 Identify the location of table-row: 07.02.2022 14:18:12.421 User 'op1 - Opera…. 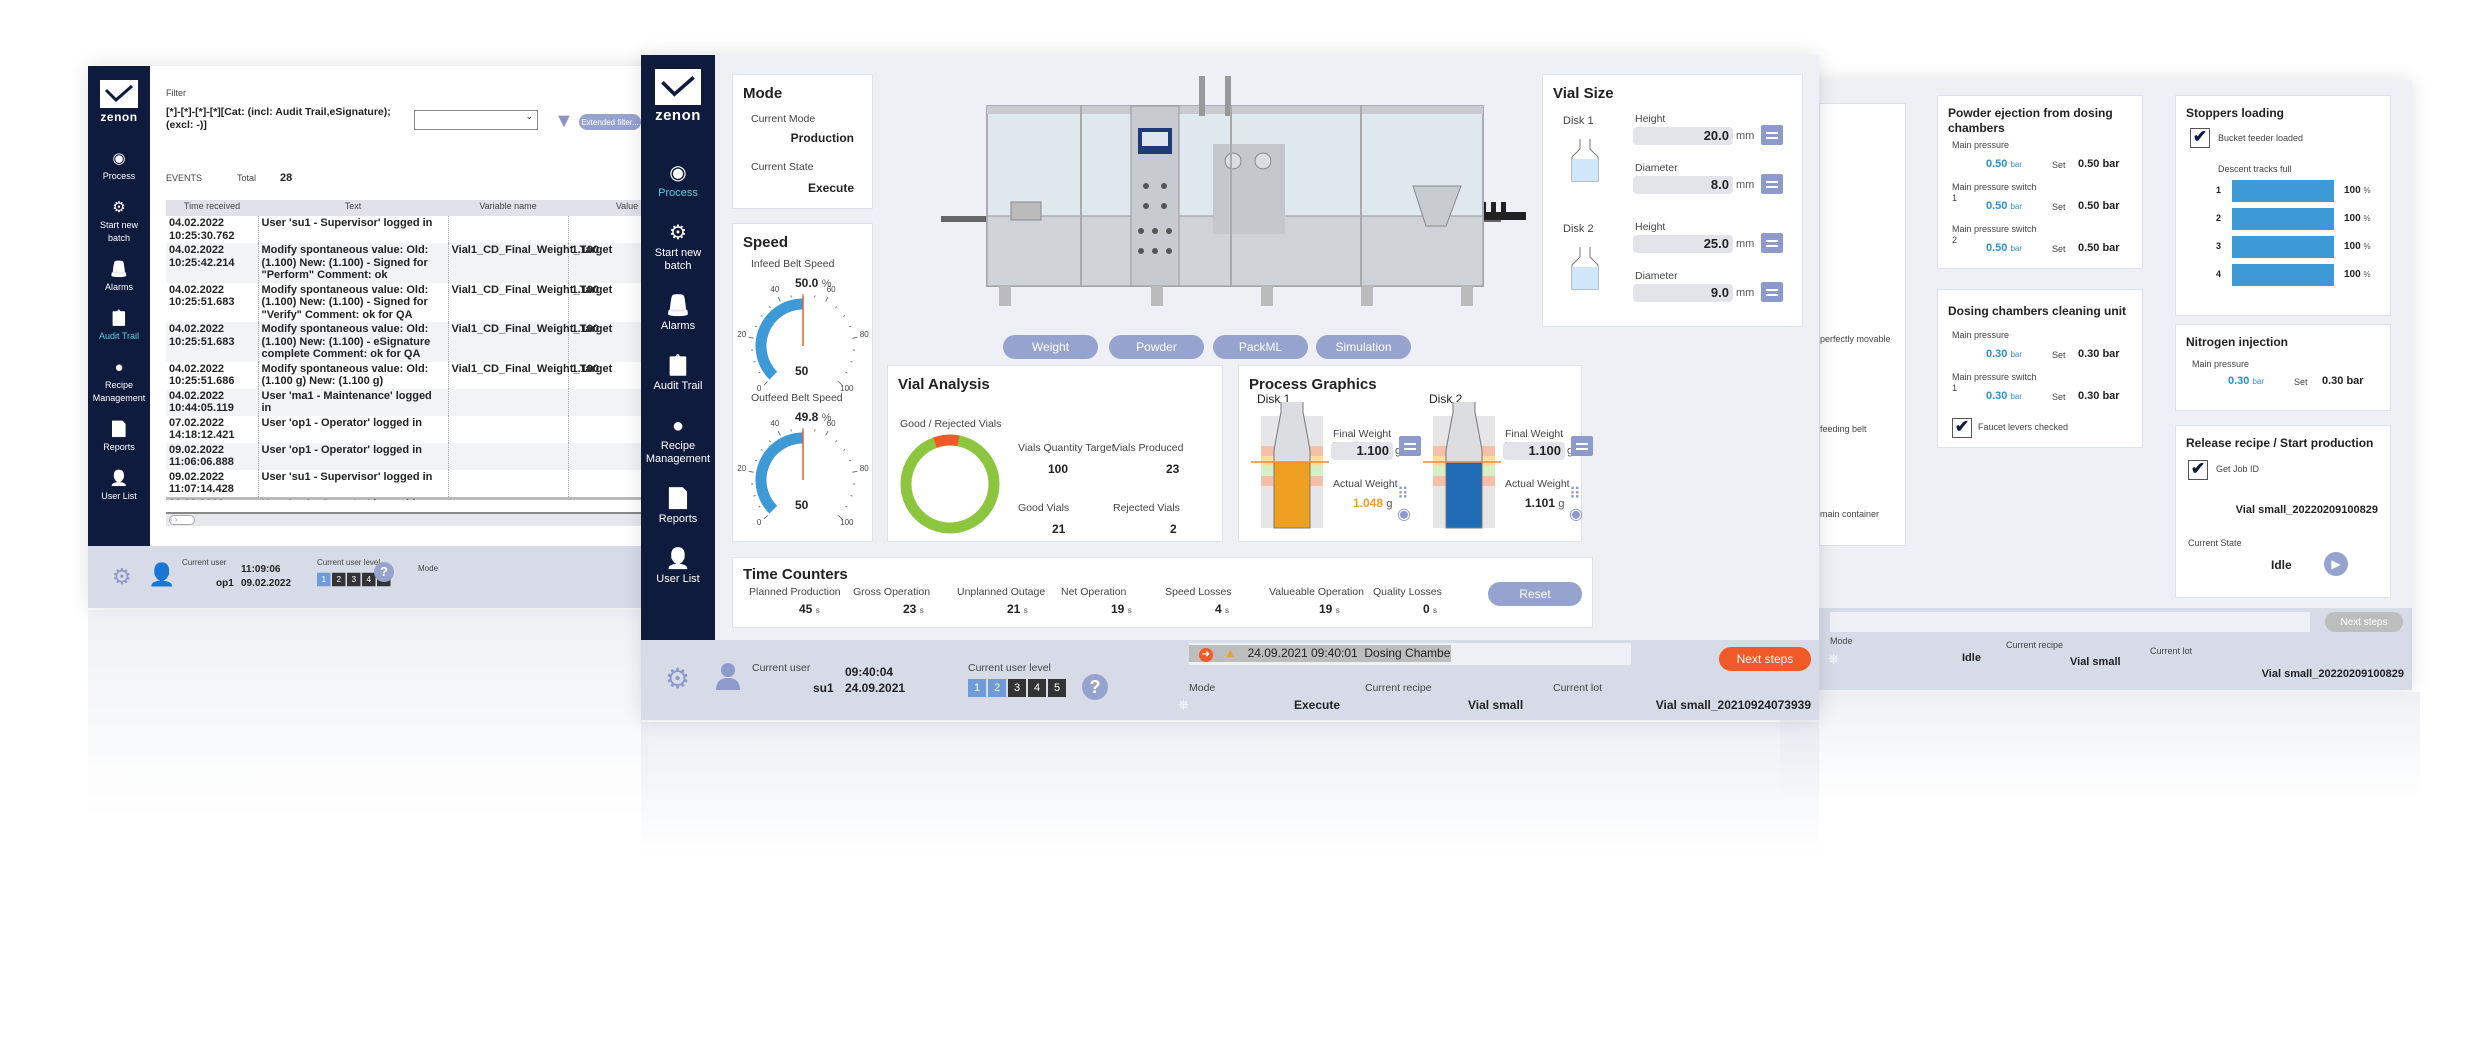
(426, 429).